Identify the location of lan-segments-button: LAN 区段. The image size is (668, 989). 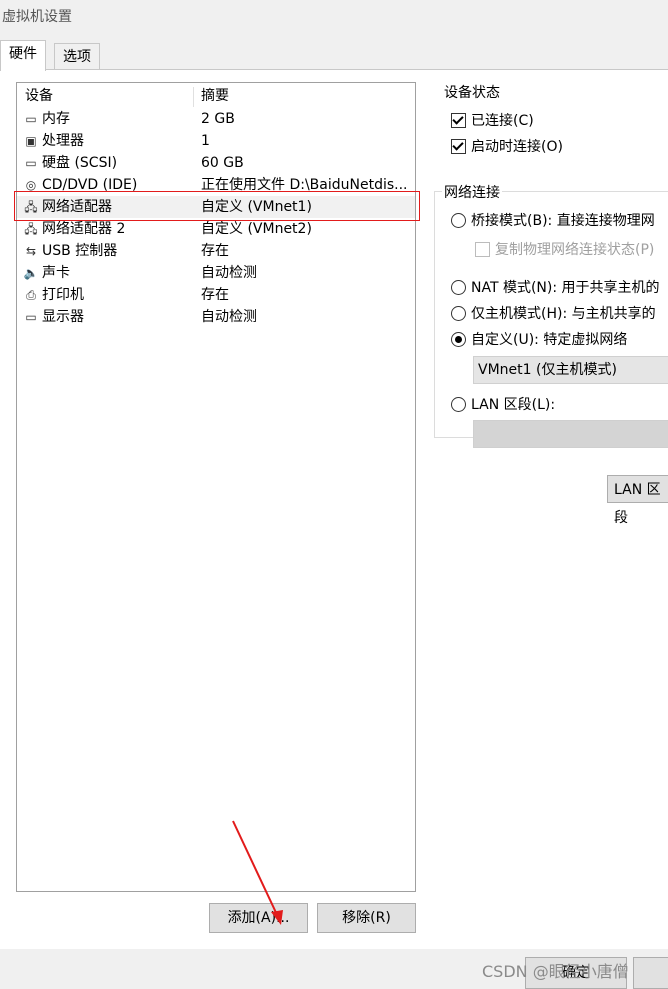
(637, 500).